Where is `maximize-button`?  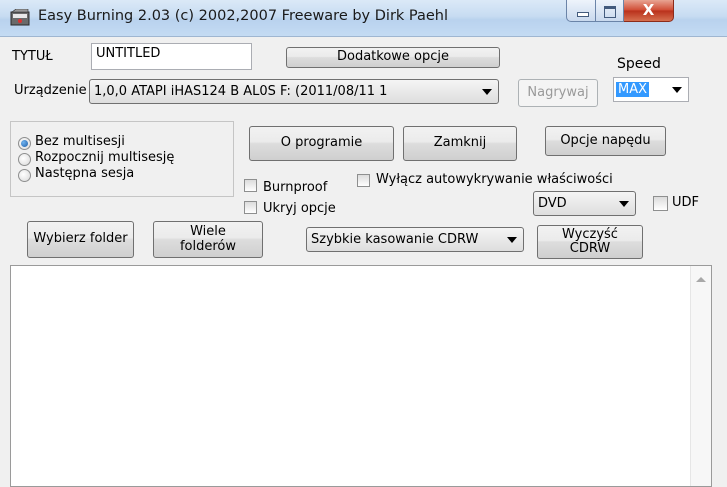 maximize-button is located at coordinates (610, 11).